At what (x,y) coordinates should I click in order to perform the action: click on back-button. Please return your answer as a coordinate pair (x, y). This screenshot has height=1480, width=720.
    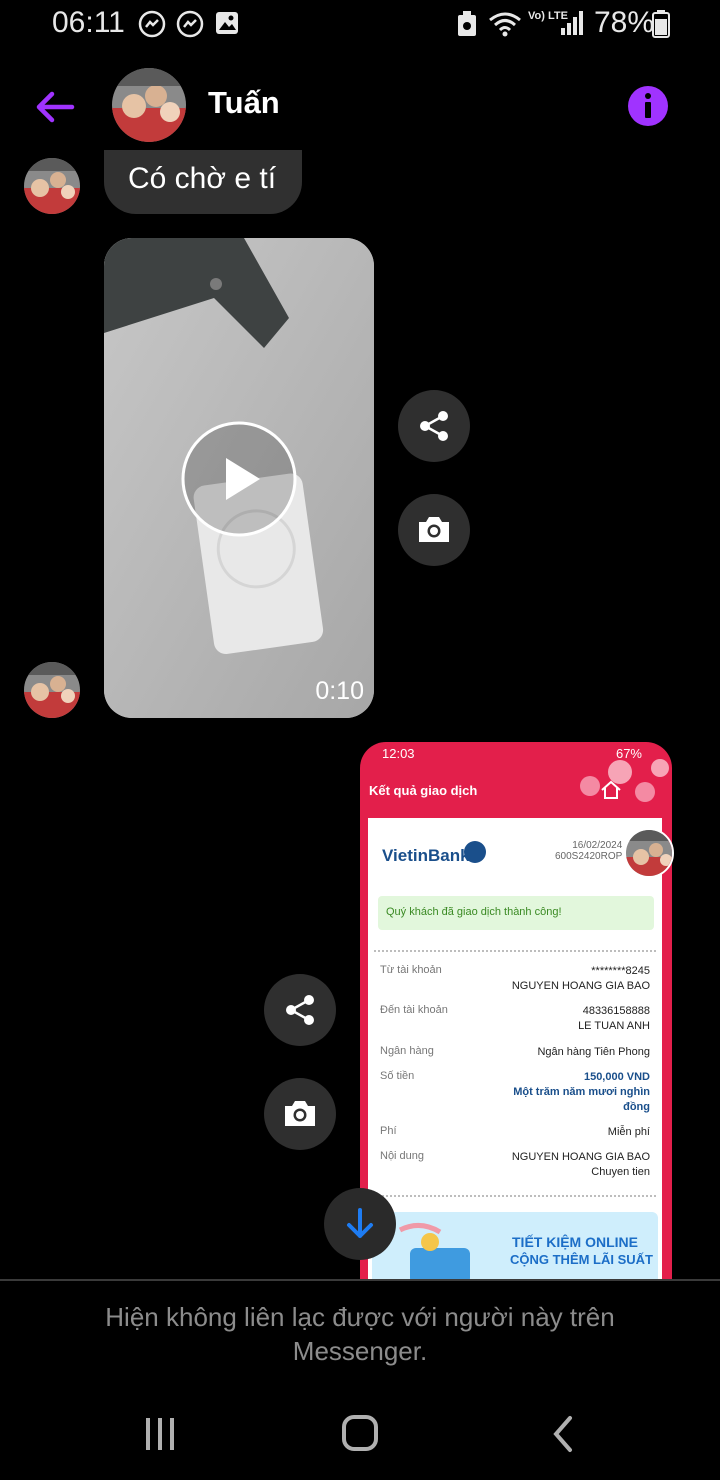
    Looking at the image, I should click on (55, 107).